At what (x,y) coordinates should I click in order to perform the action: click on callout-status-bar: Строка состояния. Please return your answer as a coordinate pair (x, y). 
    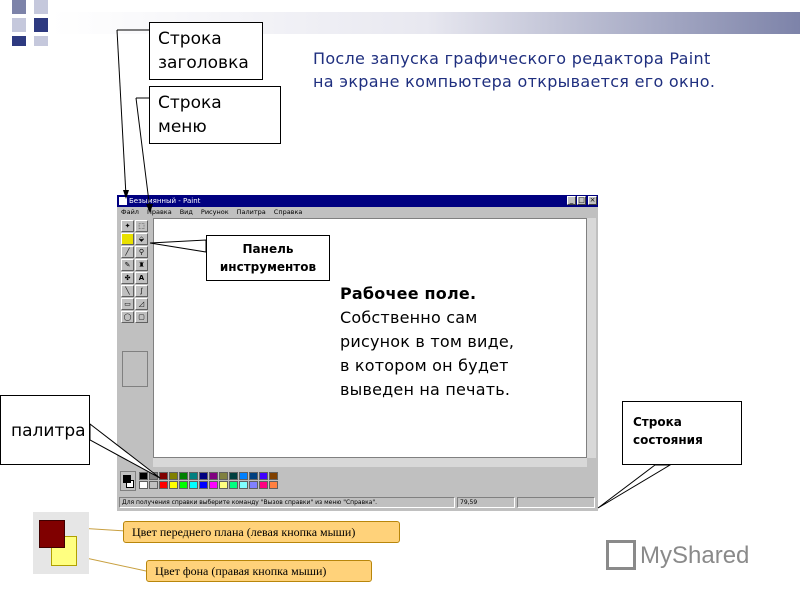
    Looking at the image, I should click on (682, 433).